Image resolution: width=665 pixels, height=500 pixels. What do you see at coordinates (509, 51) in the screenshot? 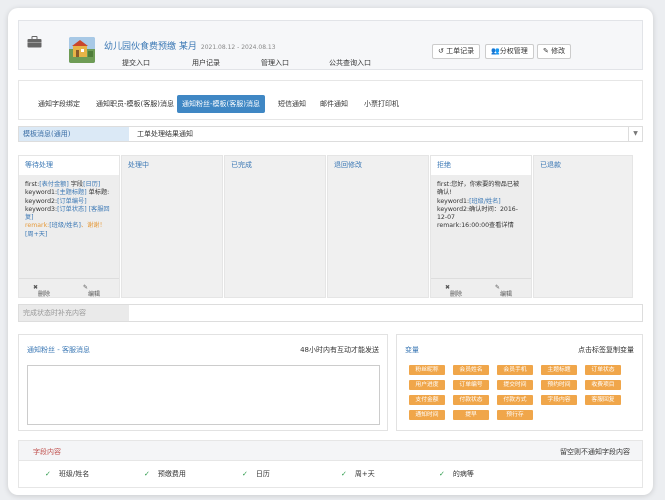
I see `permissions-button: 👥分权管理` at bounding box center [509, 51].